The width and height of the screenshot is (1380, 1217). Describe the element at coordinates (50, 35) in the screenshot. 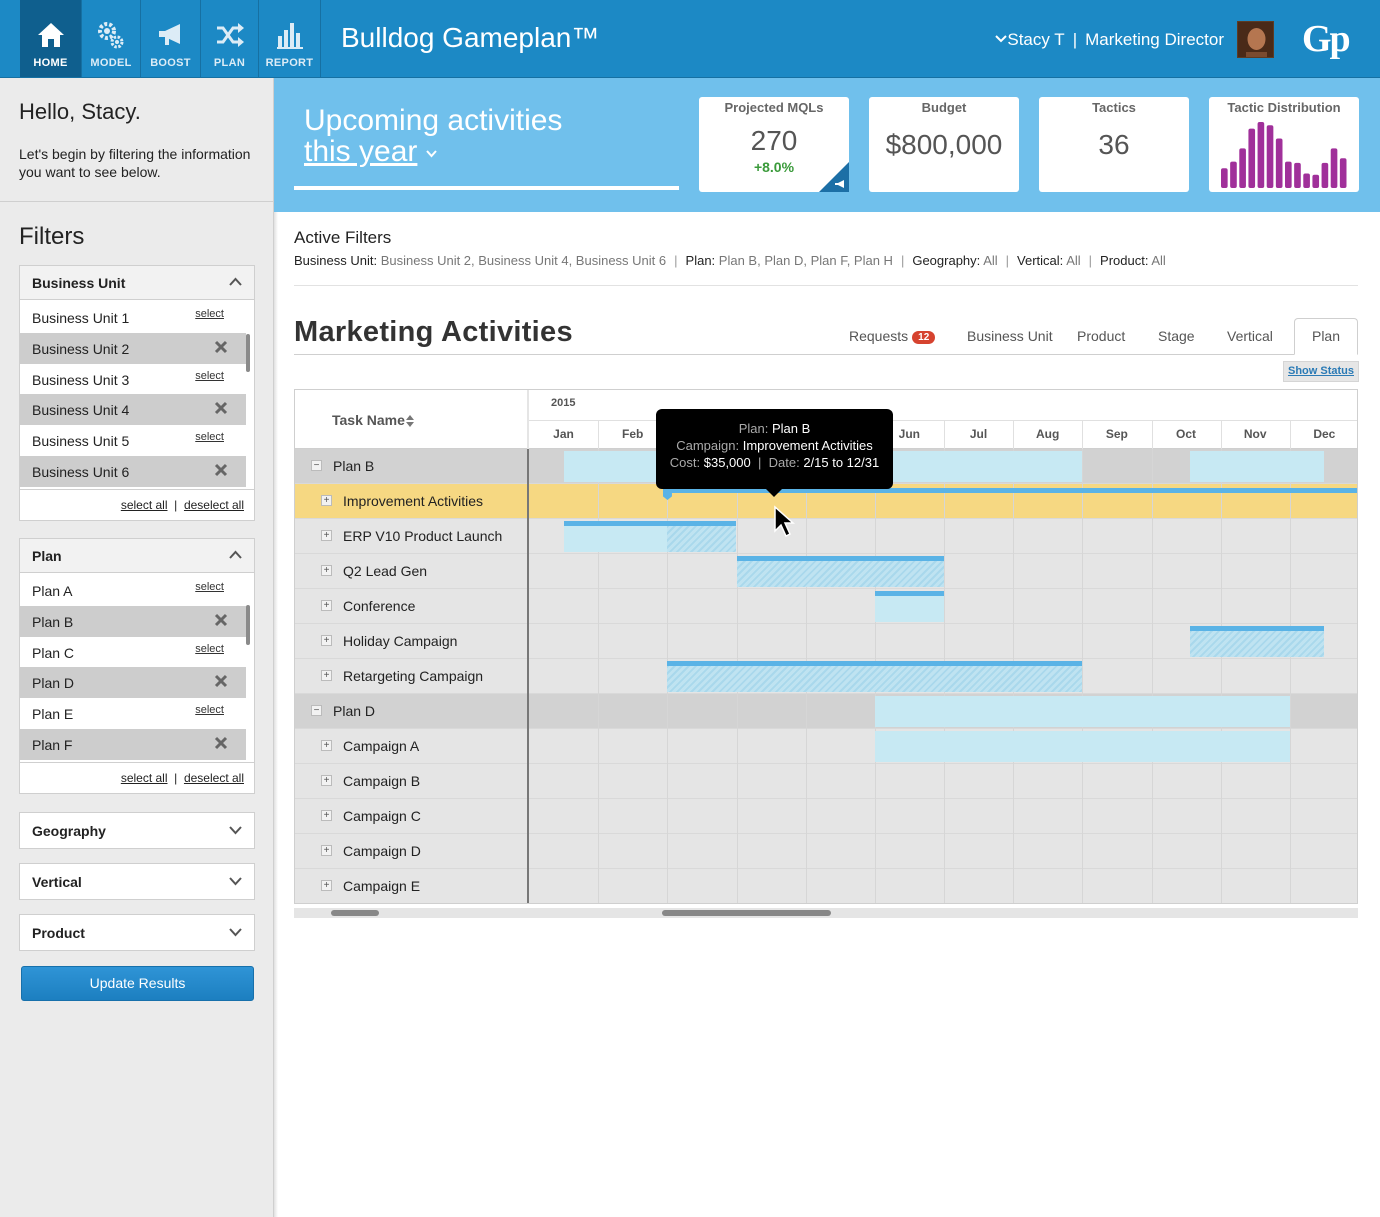

I see `home-icon` at that location.